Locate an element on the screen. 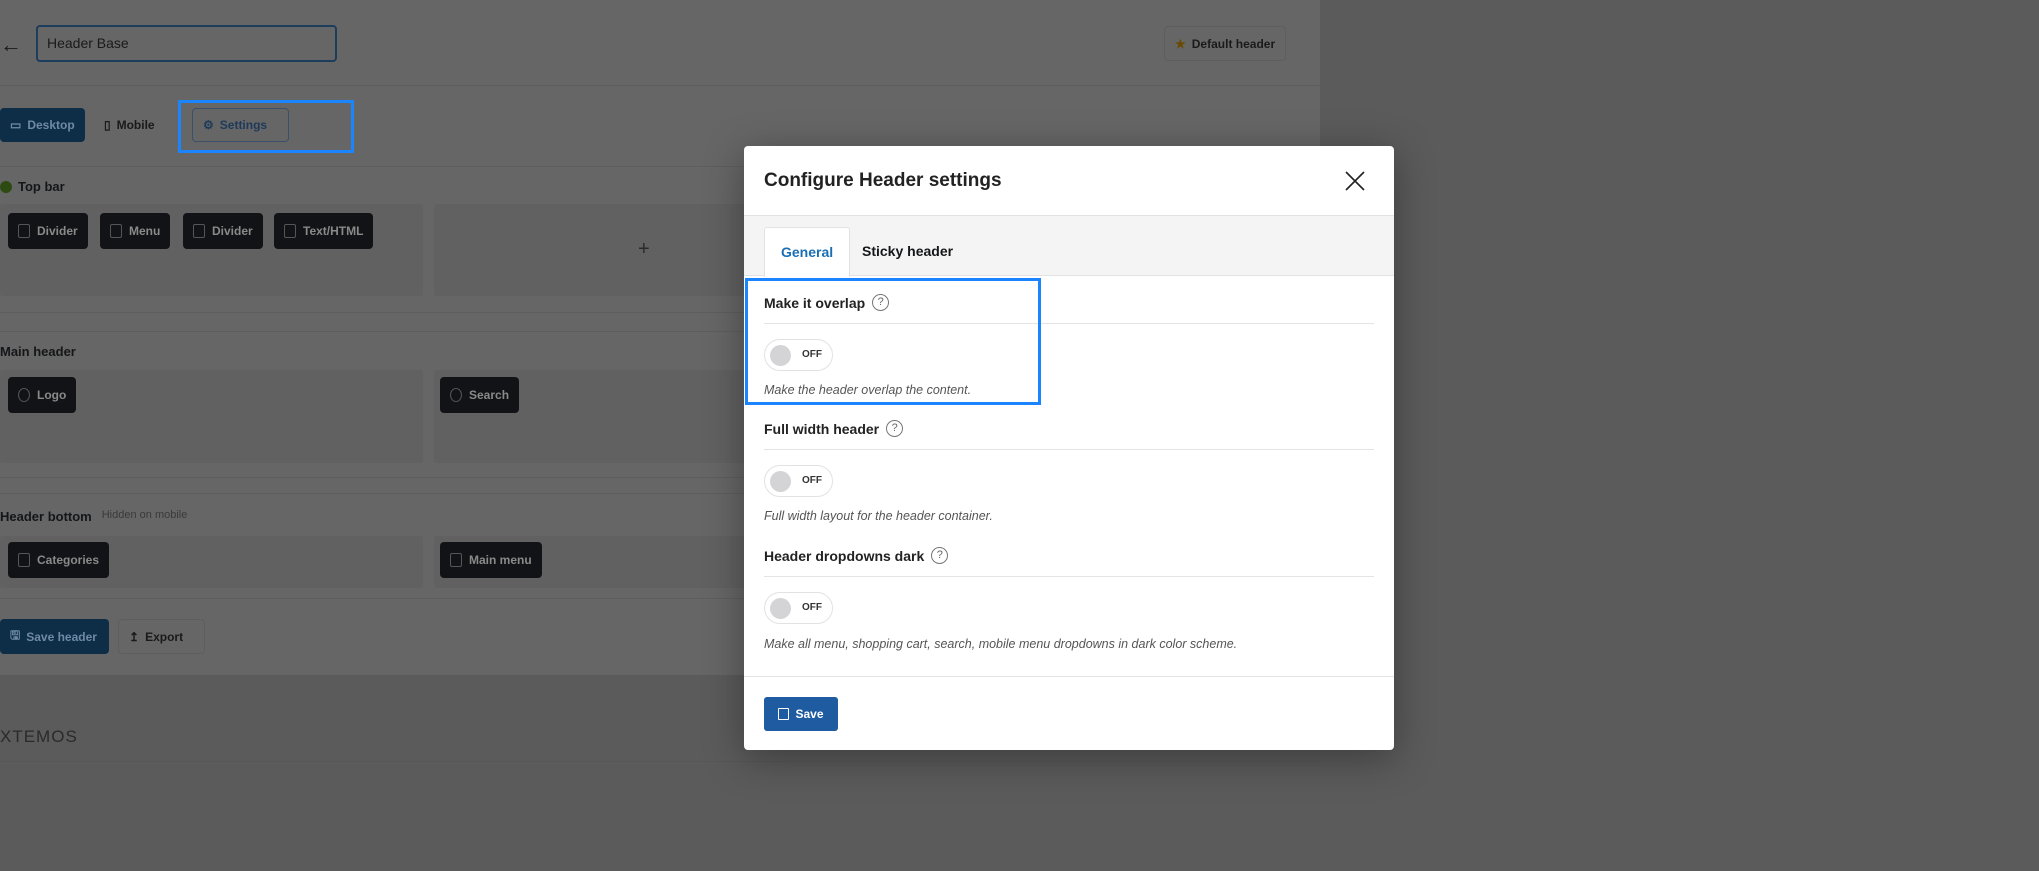  star-icon: ★ is located at coordinates (1180, 43).